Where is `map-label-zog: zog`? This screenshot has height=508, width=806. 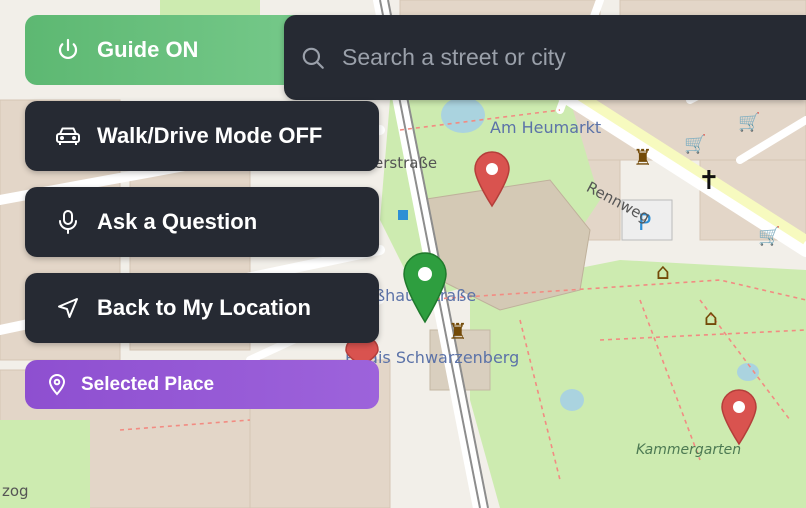 map-label-zog: zog is located at coordinates (15, 491).